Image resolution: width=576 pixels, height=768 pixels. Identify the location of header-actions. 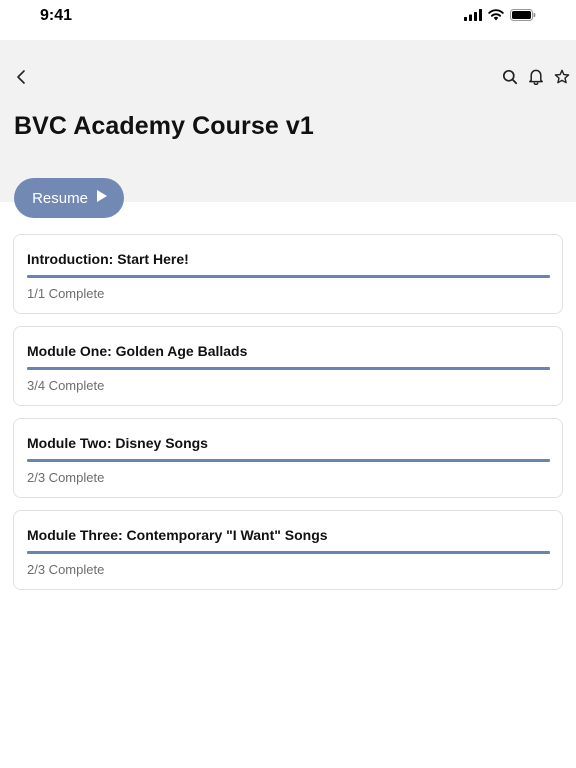
(536, 79).